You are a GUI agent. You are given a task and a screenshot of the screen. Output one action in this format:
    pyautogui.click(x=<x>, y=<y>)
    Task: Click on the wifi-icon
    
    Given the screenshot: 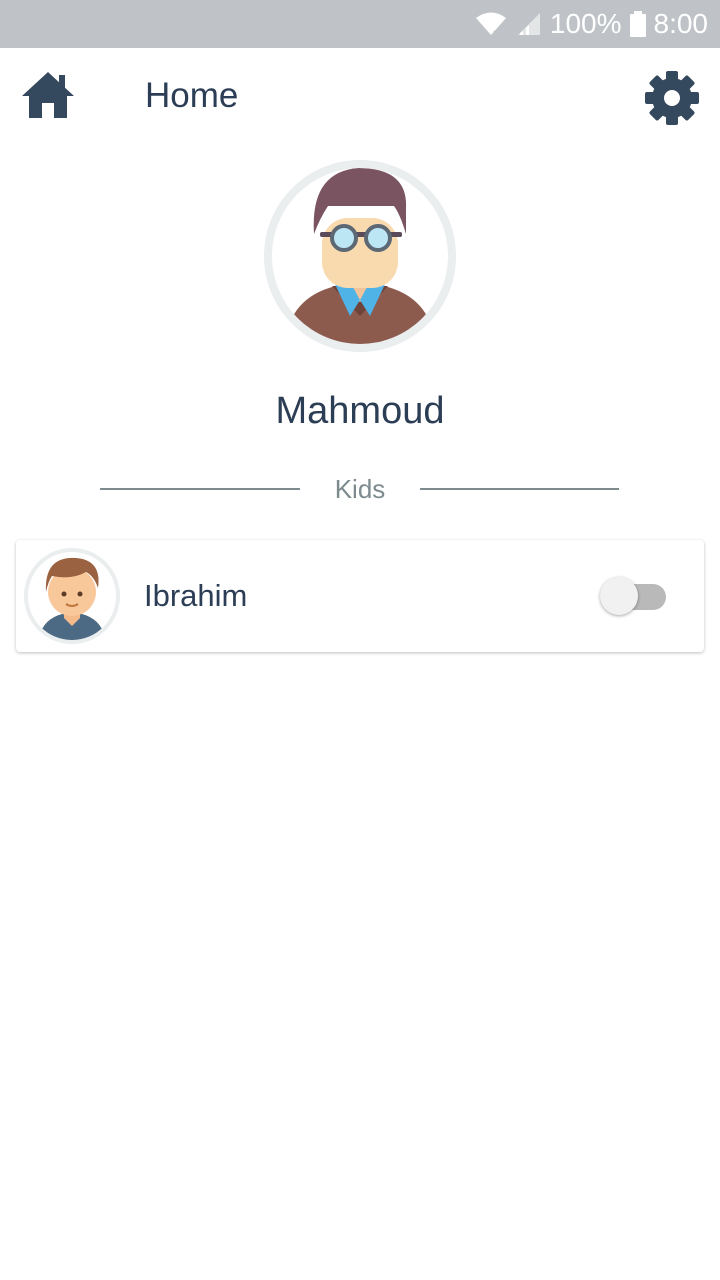 What is the action you would take?
    pyautogui.click(x=491, y=24)
    